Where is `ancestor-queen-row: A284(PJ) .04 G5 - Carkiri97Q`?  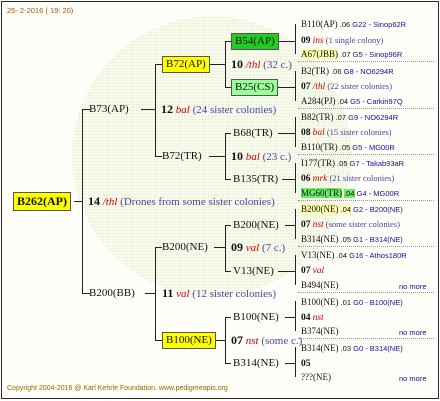 ancestor-queen-row: A284(PJ) .04 G5 - Carkiri97Q is located at coordinates (352, 101).